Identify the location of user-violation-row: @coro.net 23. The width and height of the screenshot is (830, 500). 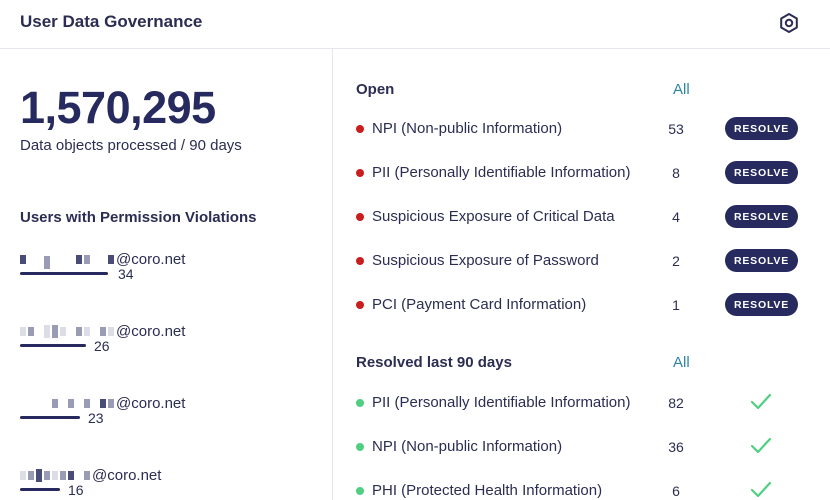
(160, 419).